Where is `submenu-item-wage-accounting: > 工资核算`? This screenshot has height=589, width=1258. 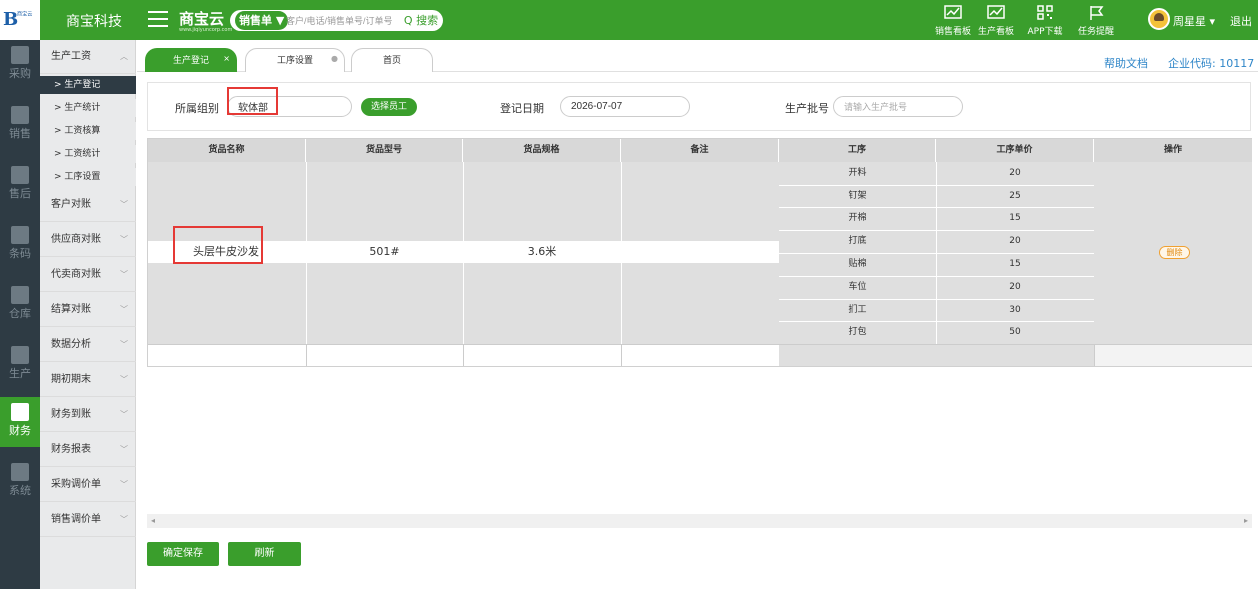
submenu-item-wage-accounting: > 工资核算 is located at coordinates (88, 131).